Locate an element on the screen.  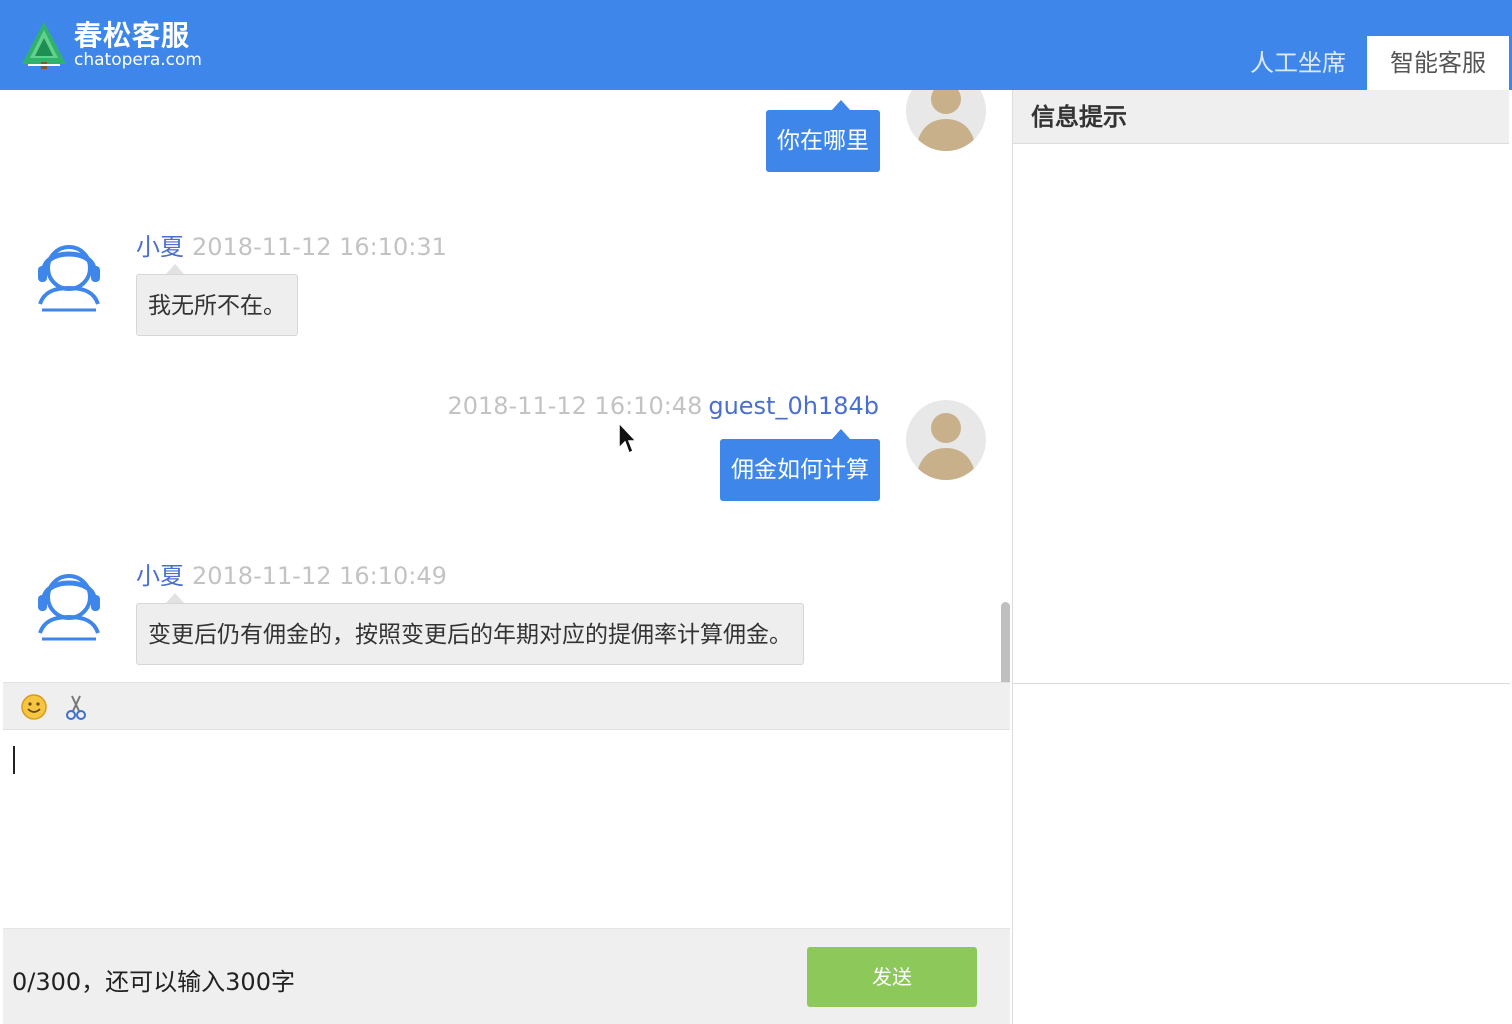
message-bubble-out: 你在哪里 is located at coordinates (823, 141).